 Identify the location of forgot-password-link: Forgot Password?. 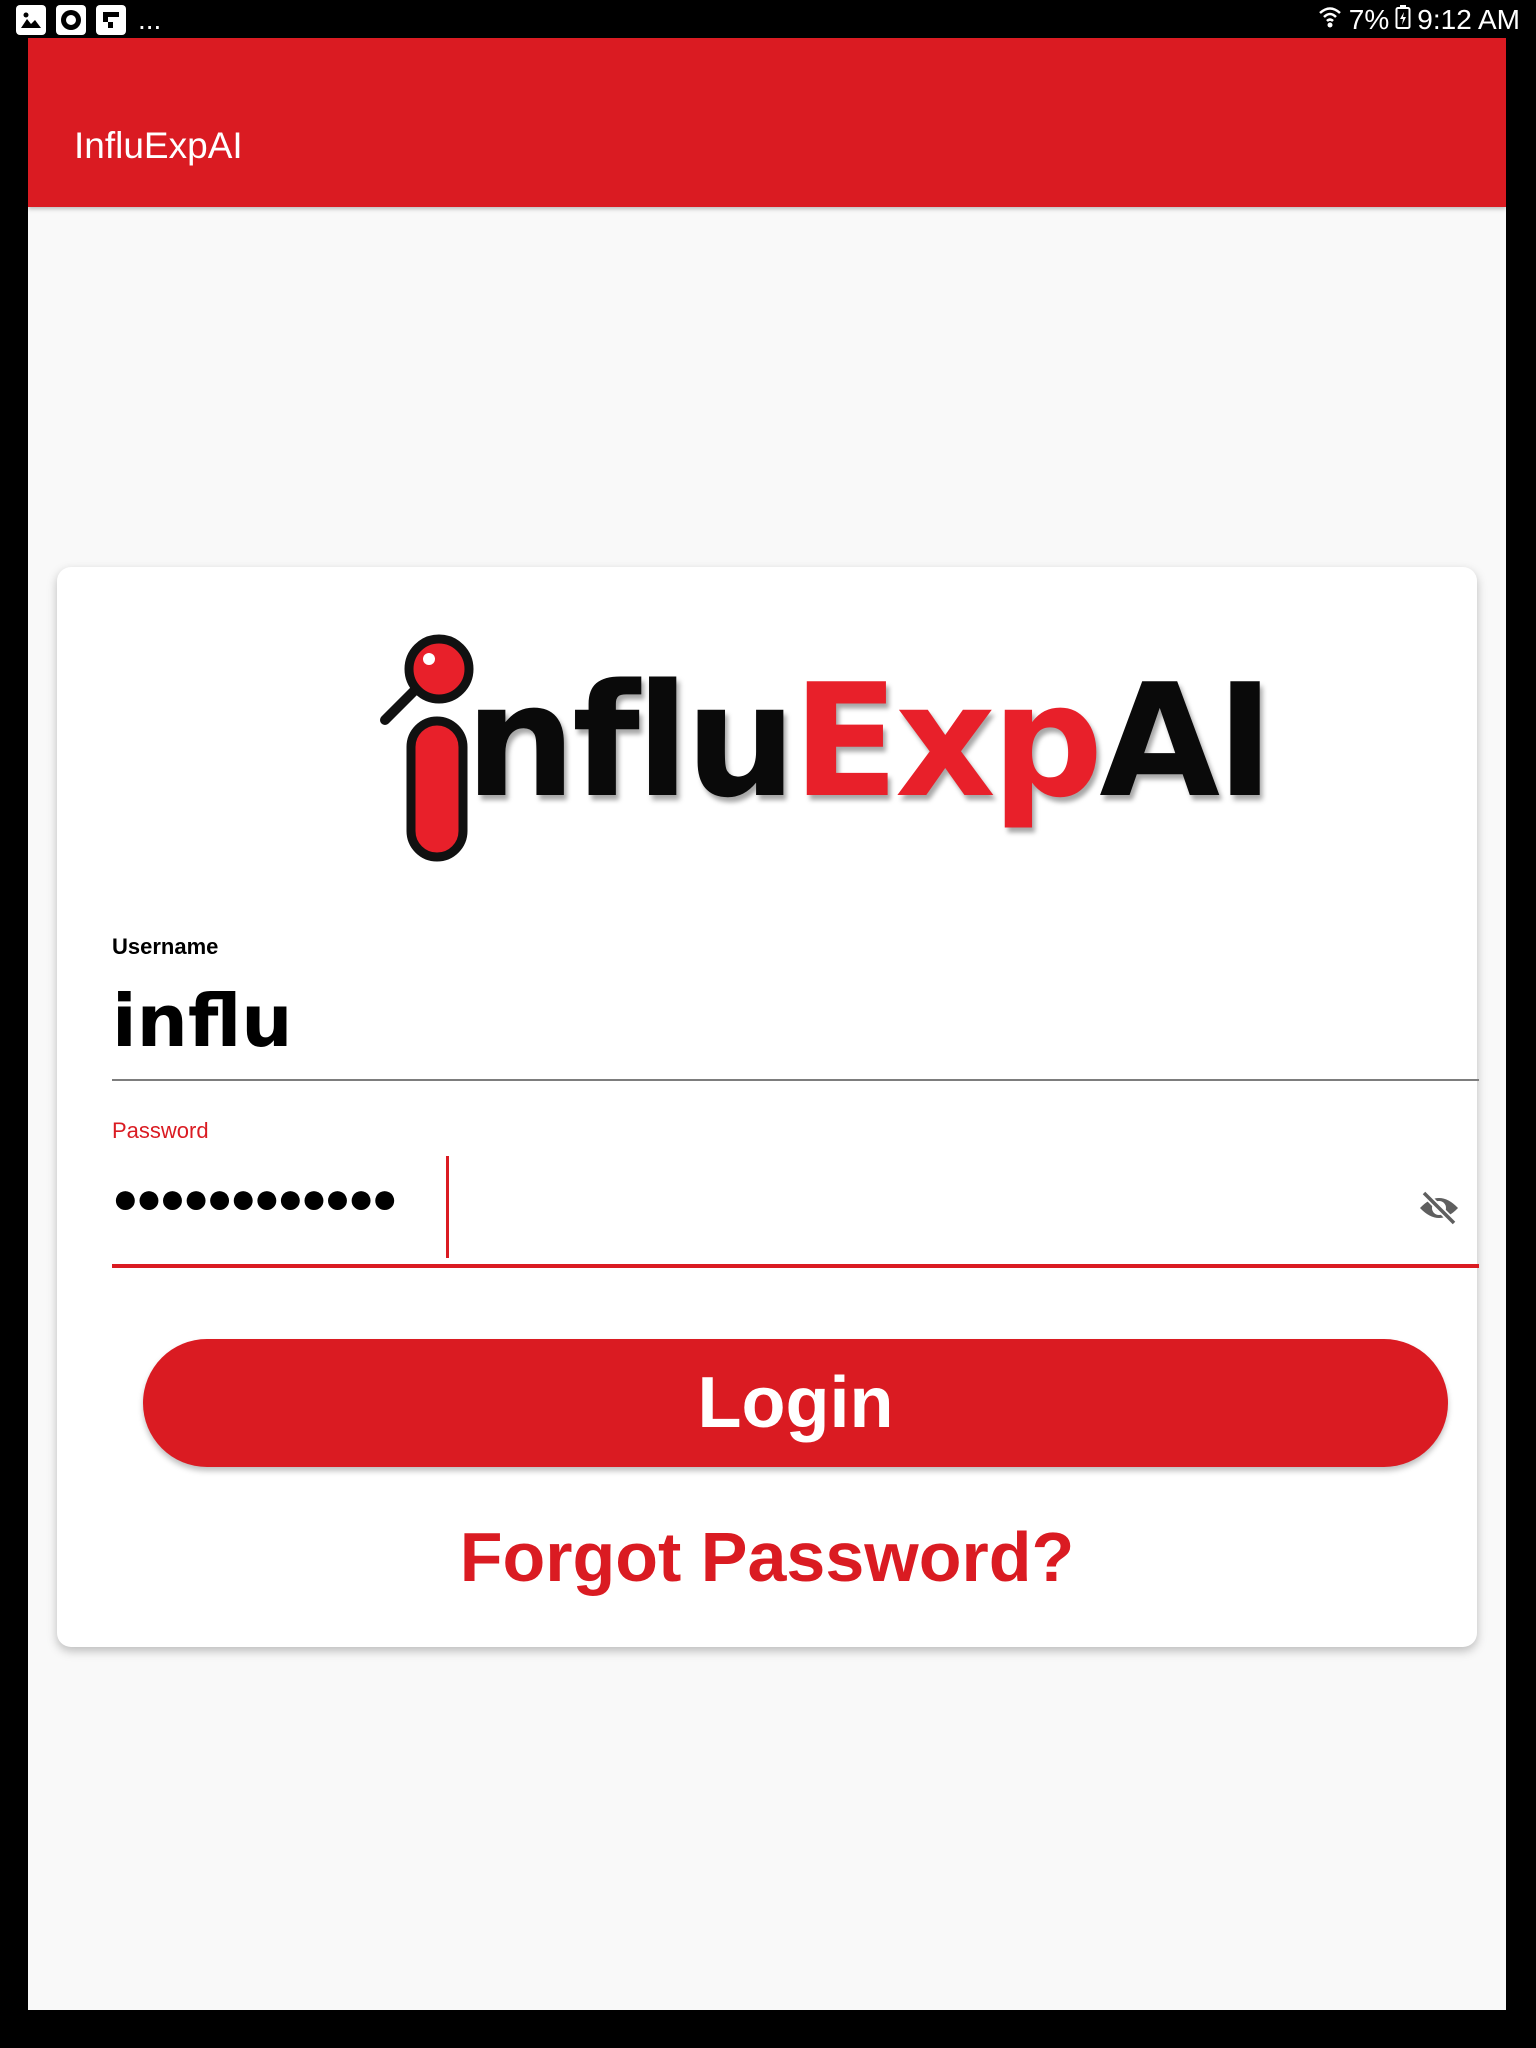
(767, 1557).